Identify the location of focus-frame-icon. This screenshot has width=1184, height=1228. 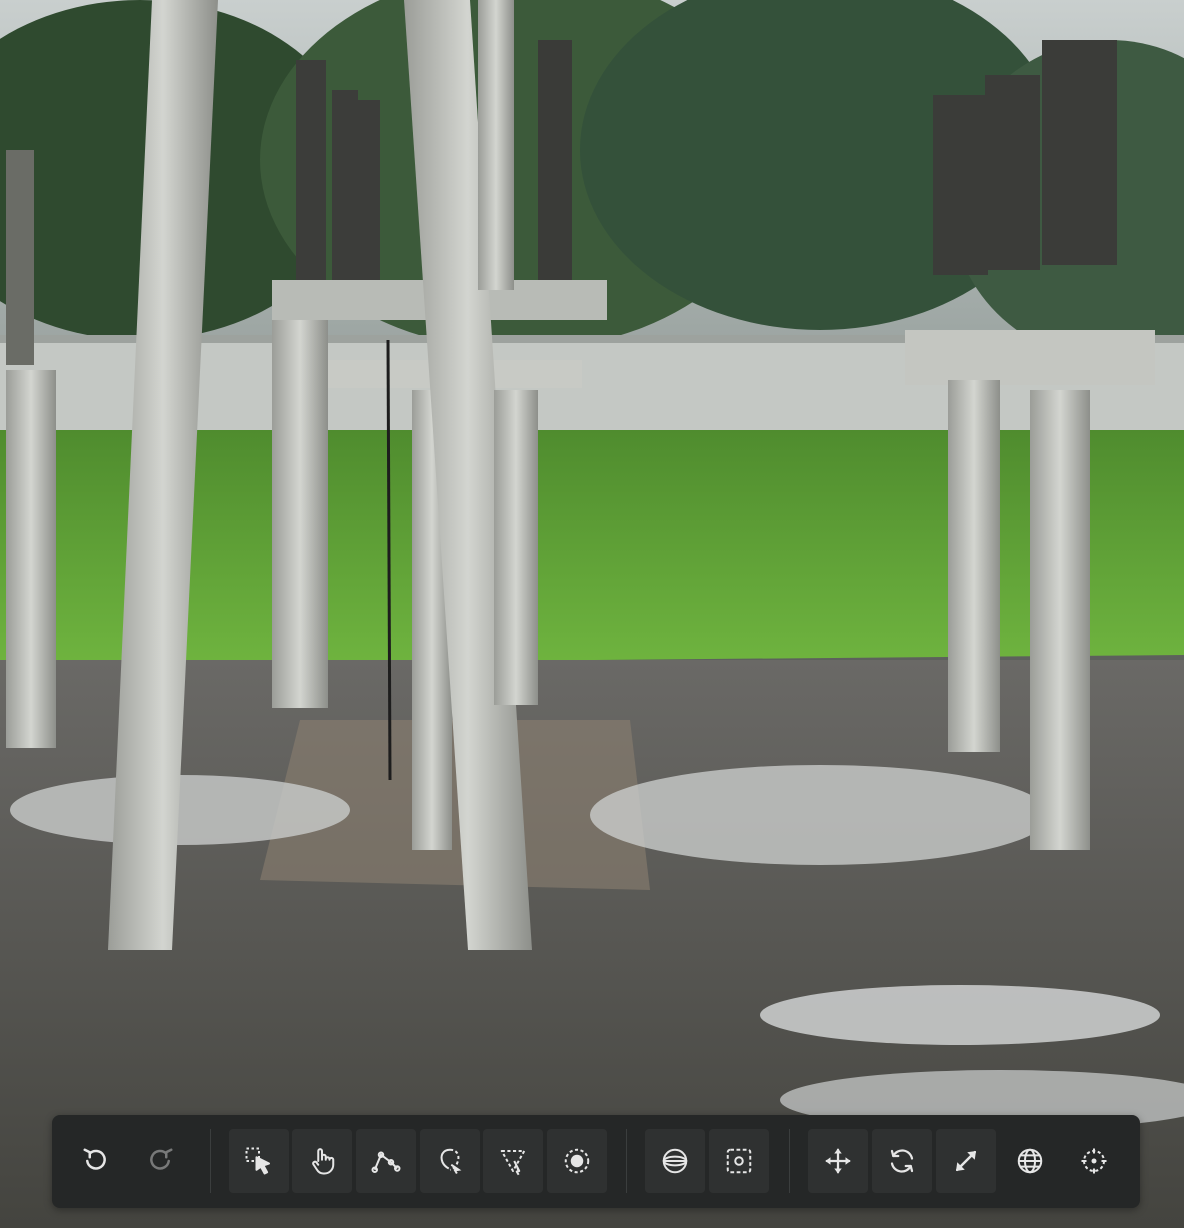
(739, 1161).